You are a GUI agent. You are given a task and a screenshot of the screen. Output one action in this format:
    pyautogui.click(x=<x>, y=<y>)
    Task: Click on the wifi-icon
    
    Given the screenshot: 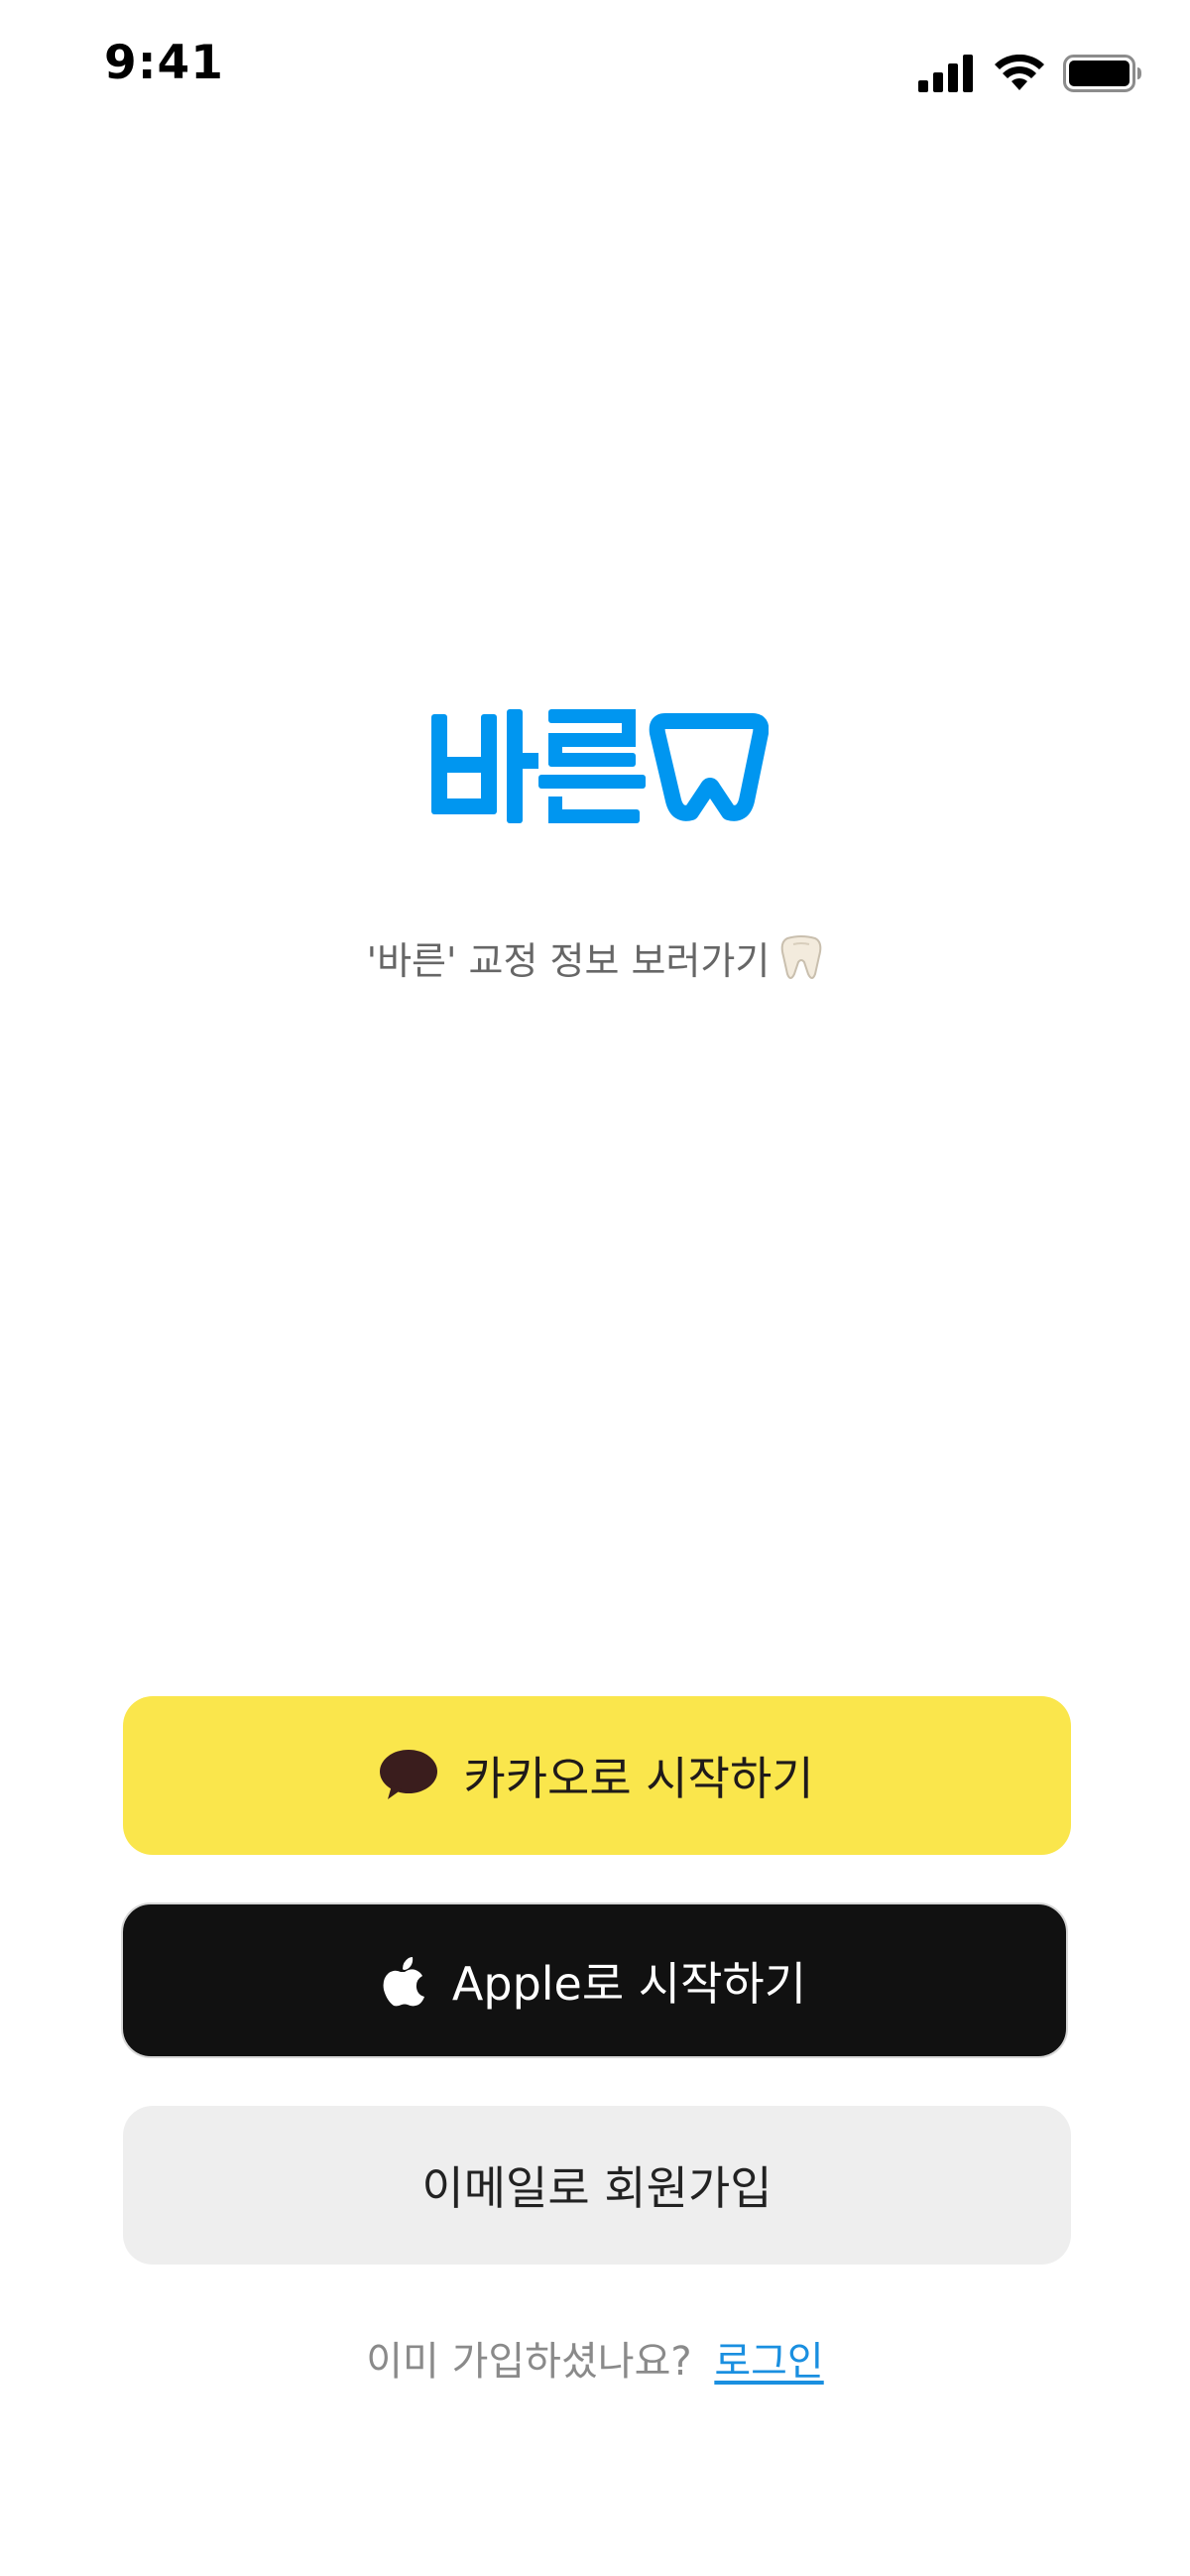 What is the action you would take?
    pyautogui.click(x=1019, y=72)
    